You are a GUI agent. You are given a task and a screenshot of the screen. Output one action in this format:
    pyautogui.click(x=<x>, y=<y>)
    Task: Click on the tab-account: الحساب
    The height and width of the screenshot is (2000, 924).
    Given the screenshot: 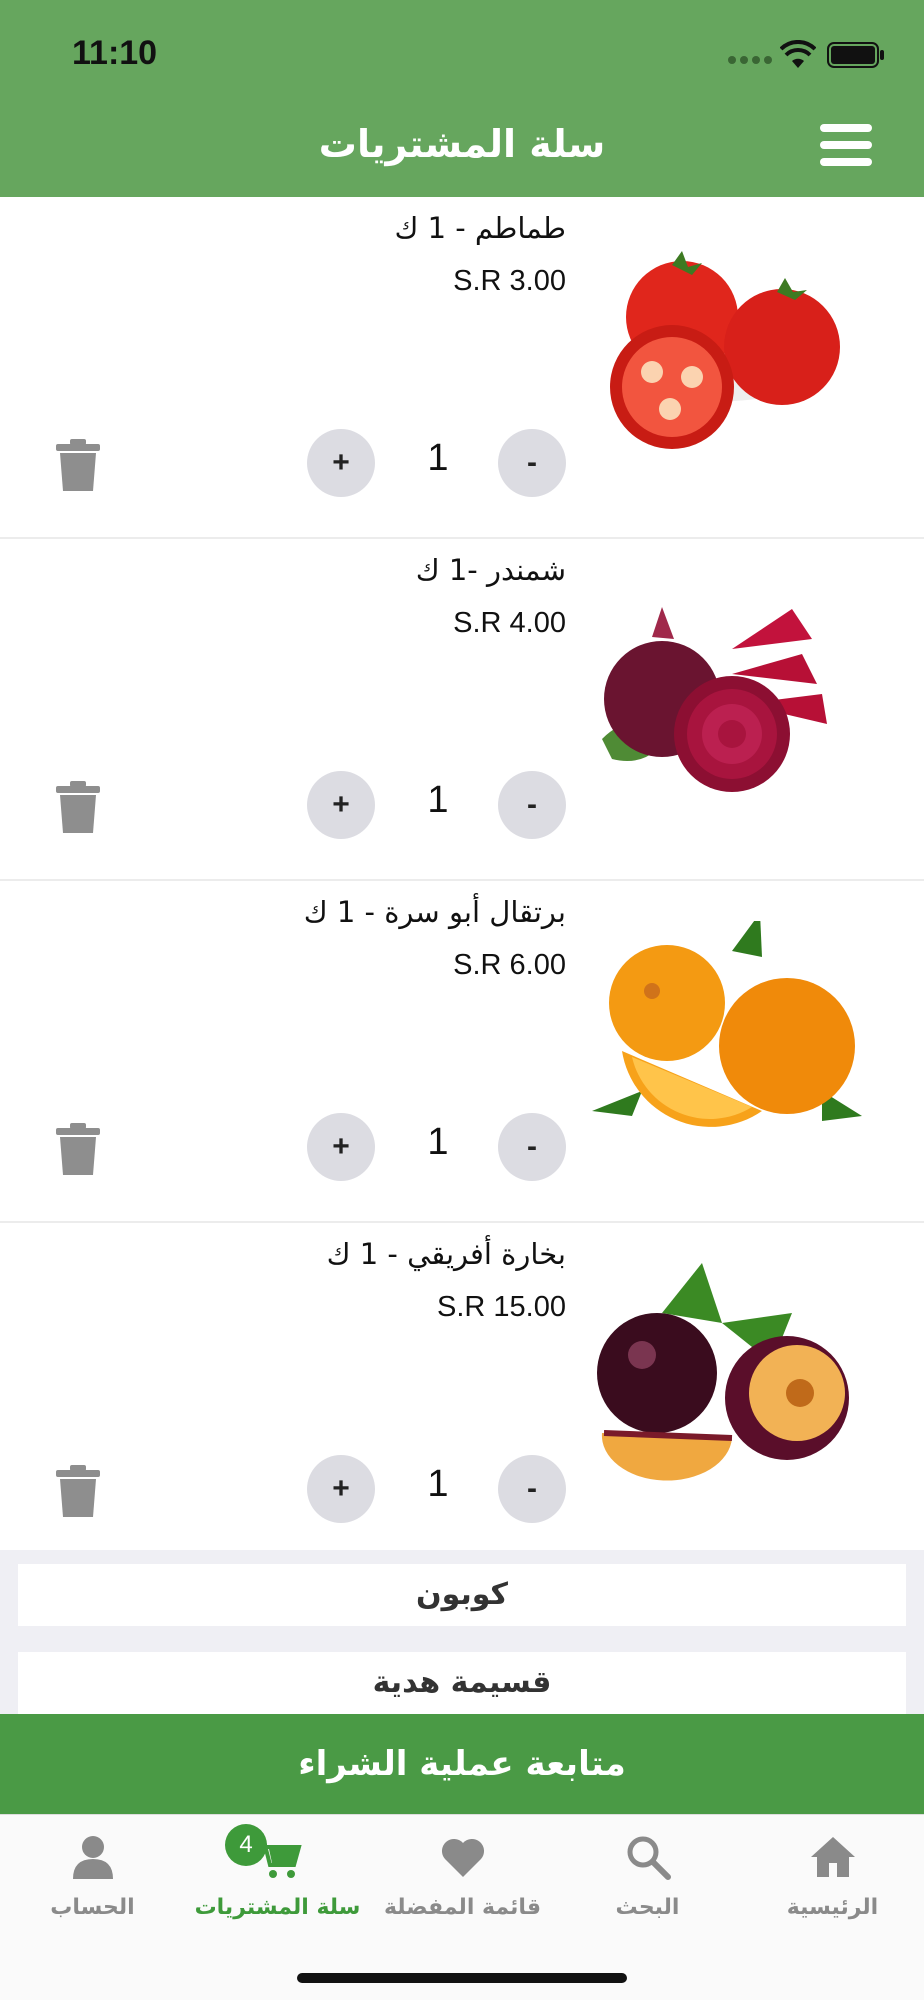 What is the action you would take?
    pyautogui.click(x=92, y=1880)
    